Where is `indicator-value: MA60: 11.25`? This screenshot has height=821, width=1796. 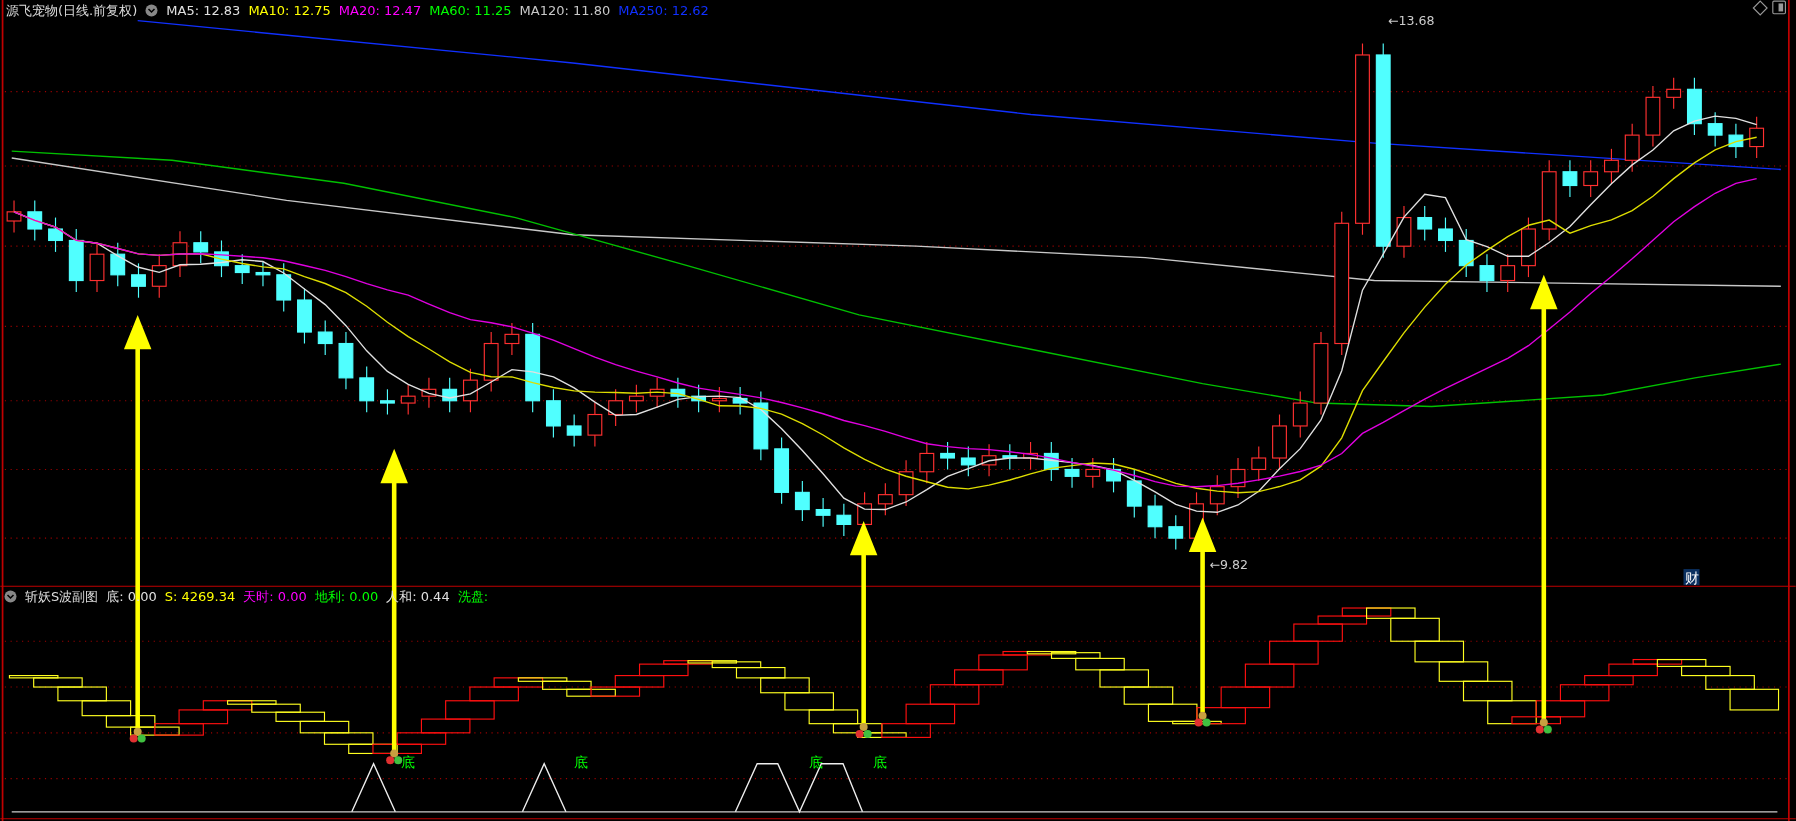
indicator-value: MA60: 11.25 is located at coordinates (470, 11).